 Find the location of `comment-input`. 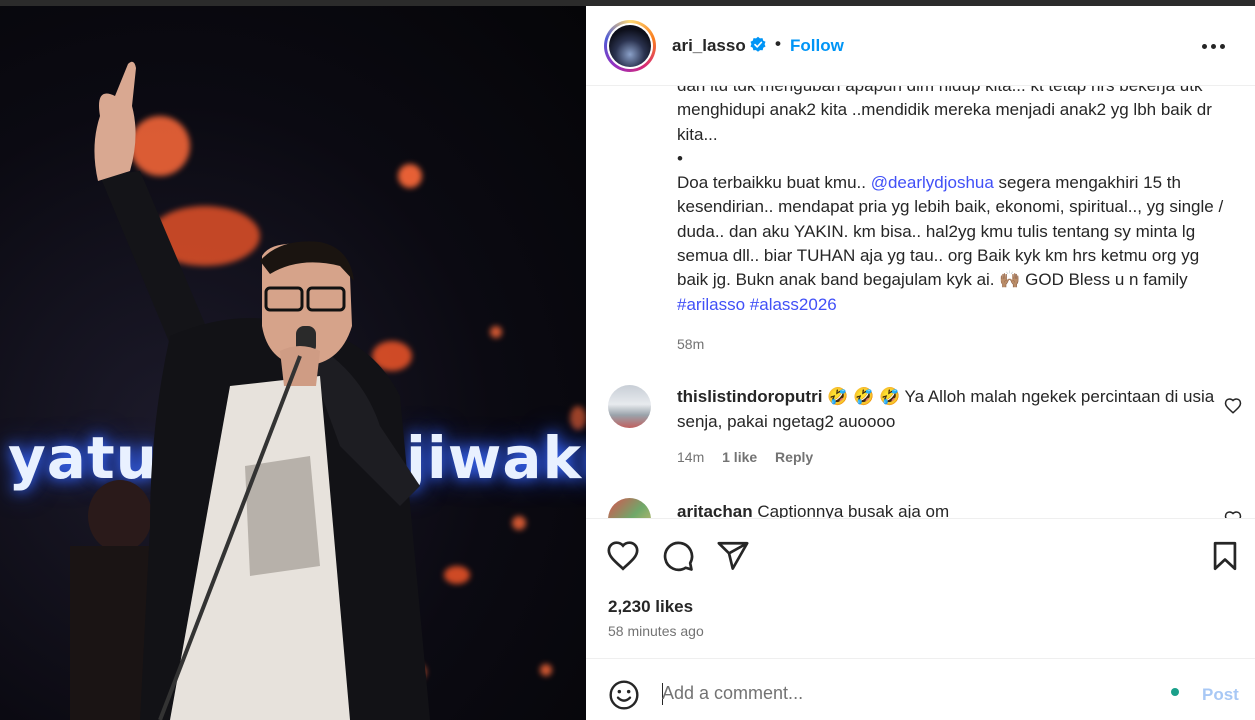

comment-input is located at coordinates (912, 693).